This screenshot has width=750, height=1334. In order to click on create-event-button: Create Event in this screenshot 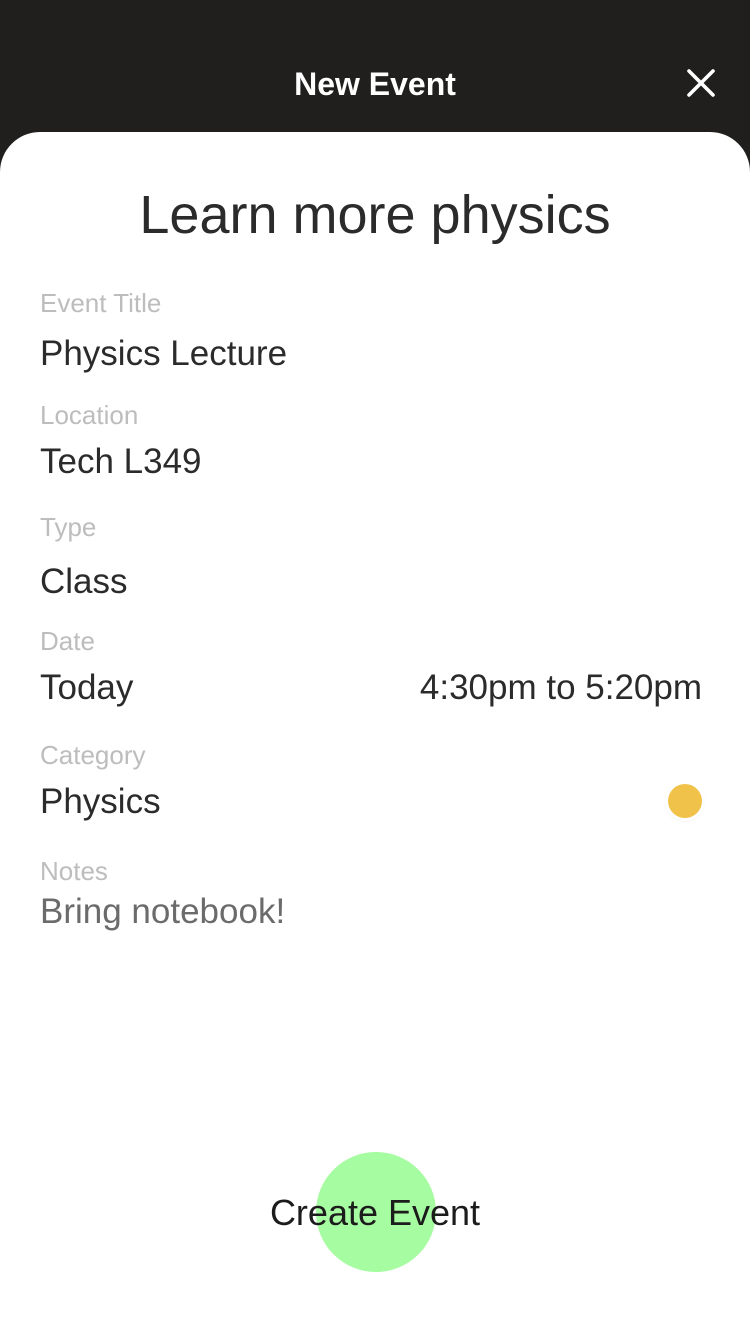, I will do `click(375, 1212)`.